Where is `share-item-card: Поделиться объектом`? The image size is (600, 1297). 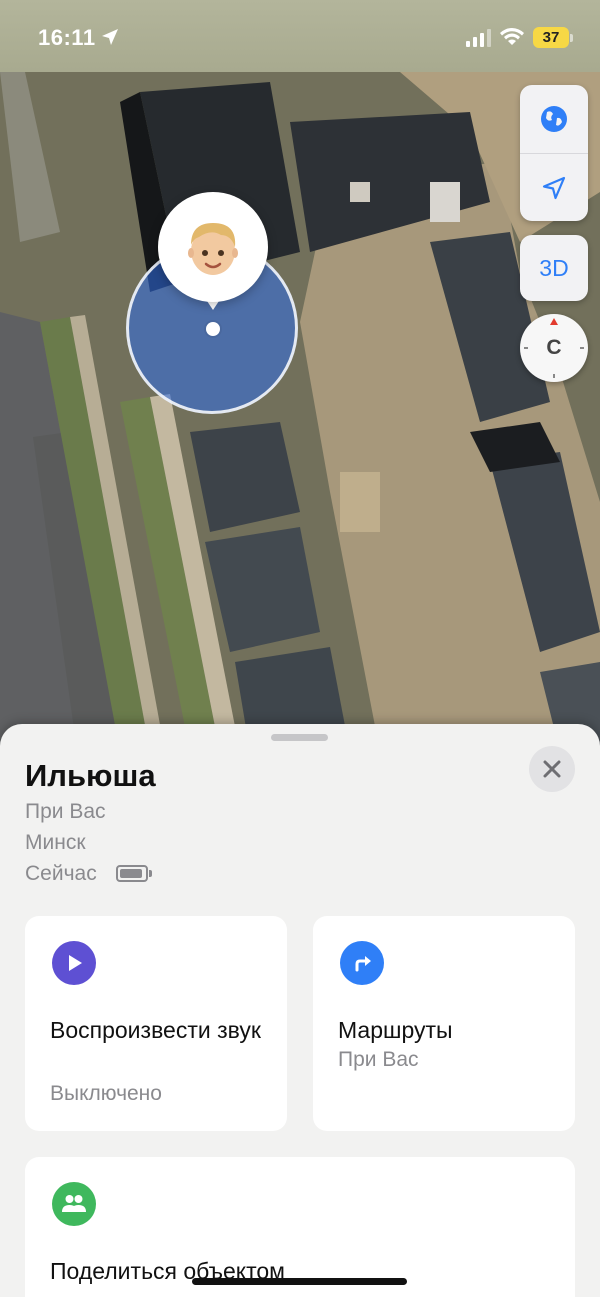
share-item-card: Поделиться объектом is located at coordinates (300, 1227).